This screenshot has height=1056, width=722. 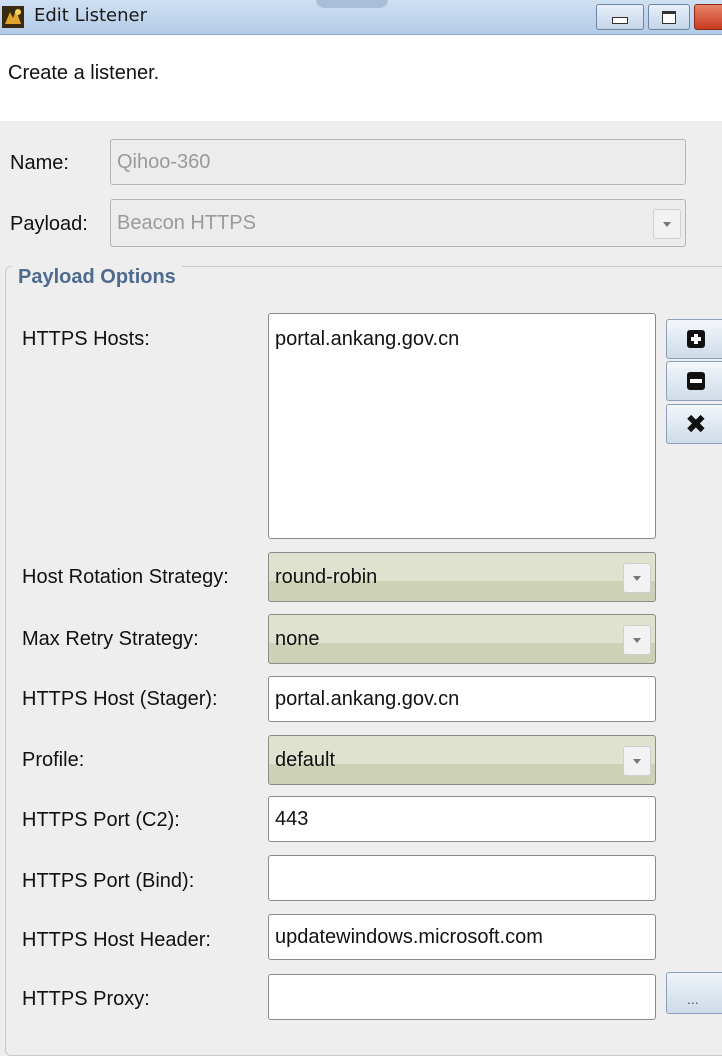 I want to click on profile-select: default, so click(x=462, y=760).